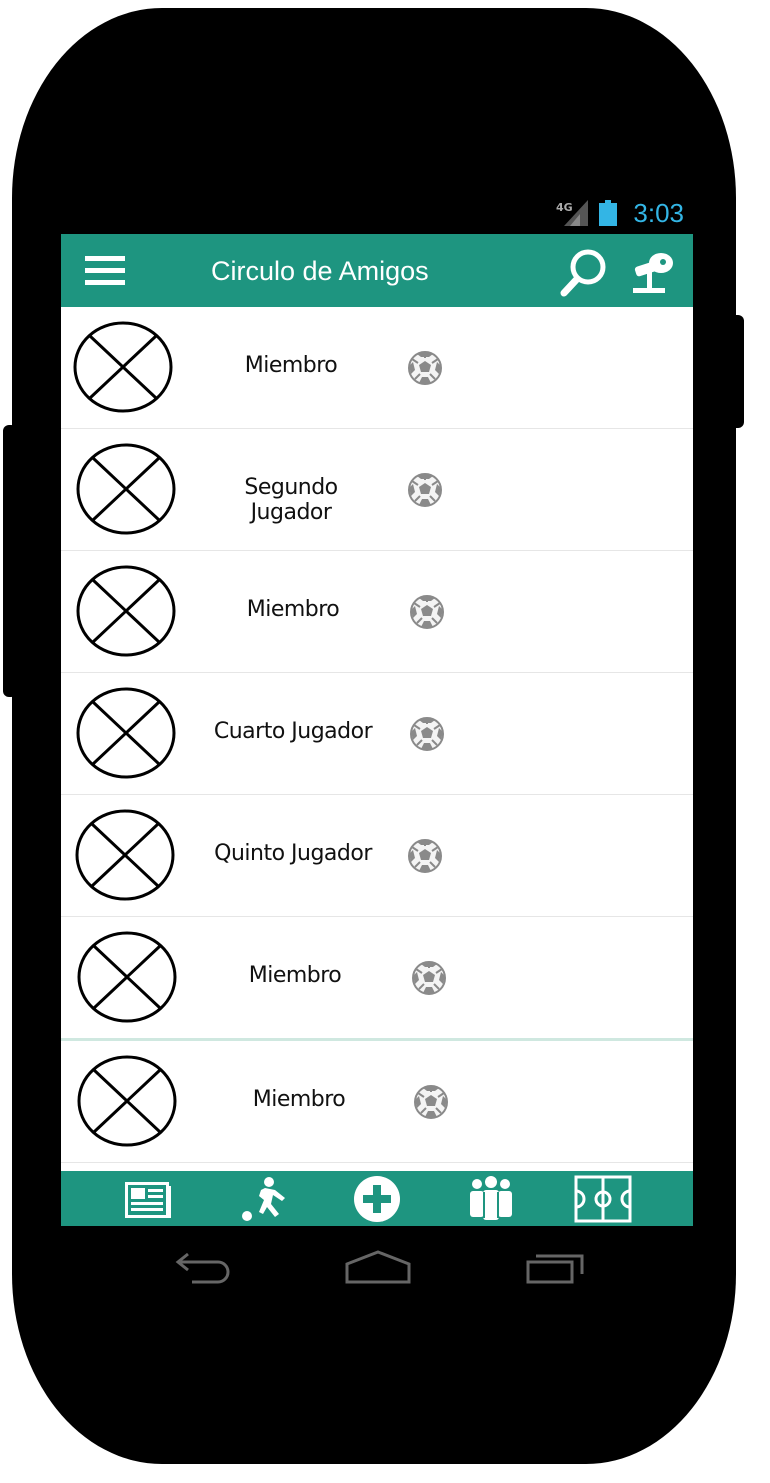 The width and height of the screenshot is (770, 1483). I want to click on member-row: Cuarto Jugador, so click(377, 734).